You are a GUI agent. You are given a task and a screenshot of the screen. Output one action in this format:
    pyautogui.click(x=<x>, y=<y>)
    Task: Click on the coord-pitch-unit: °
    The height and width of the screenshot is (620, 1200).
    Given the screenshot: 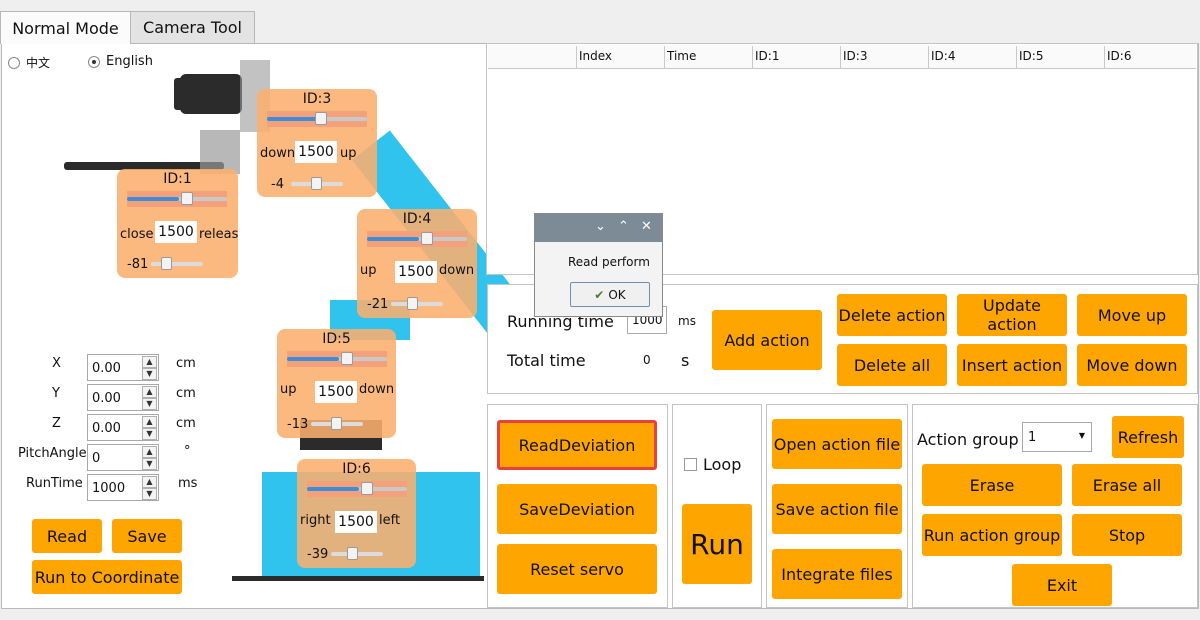 What is the action you would take?
    pyautogui.click(x=187, y=451)
    